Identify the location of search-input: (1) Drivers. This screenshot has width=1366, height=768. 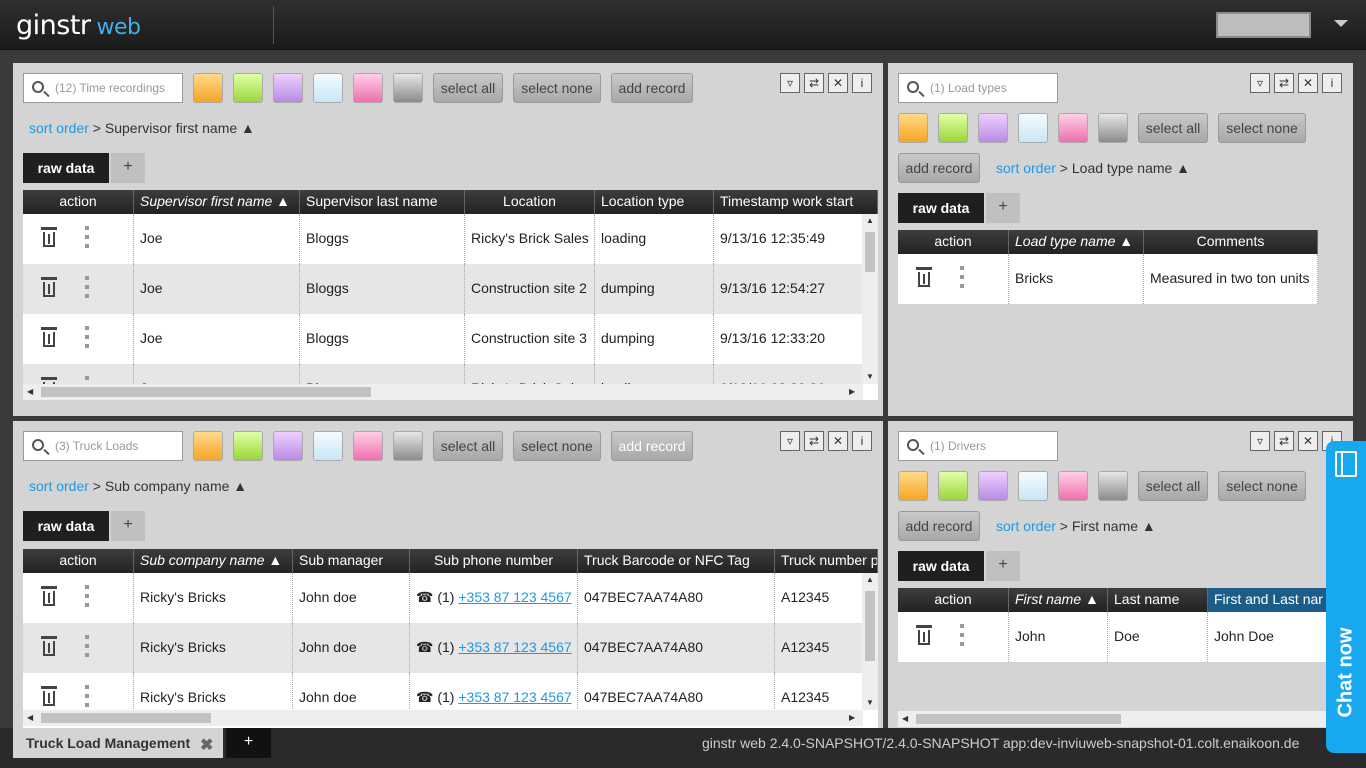
(978, 446).